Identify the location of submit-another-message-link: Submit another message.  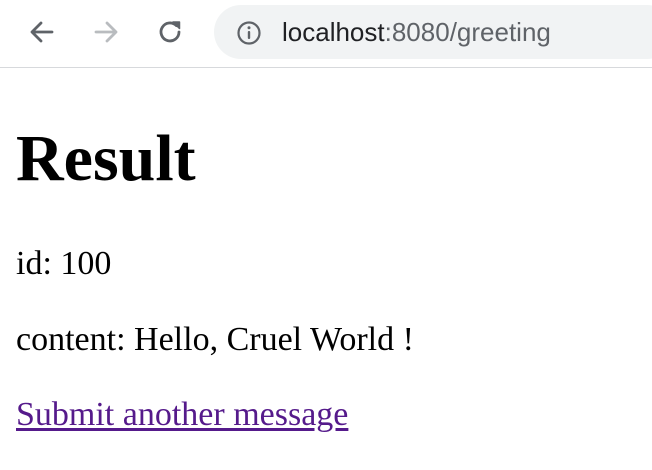
(182, 415).